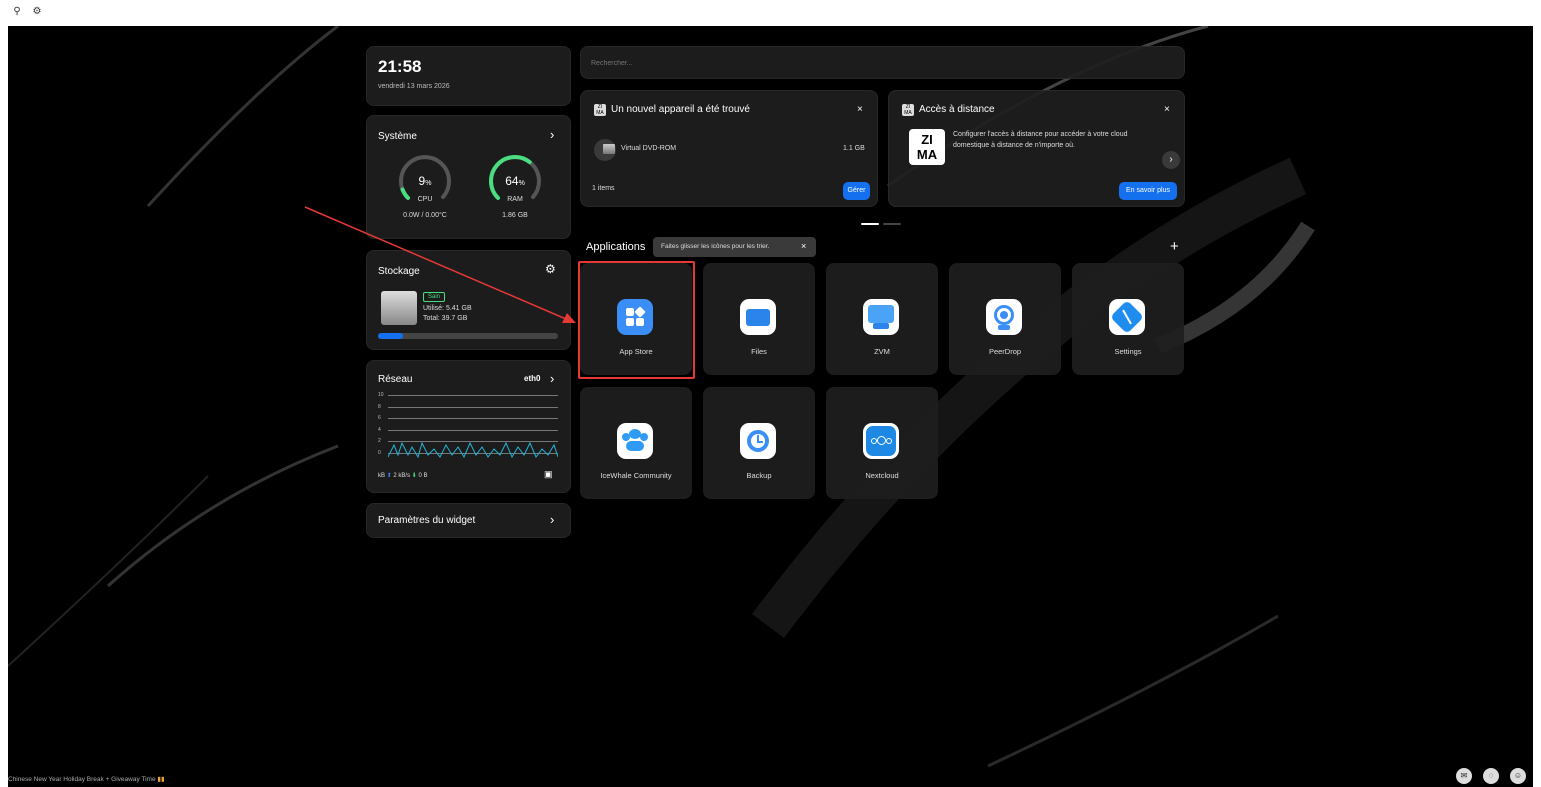 The image size is (1541, 787). Describe the element at coordinates (1518, 776) in the screenshot. I see `user-icon: ☺` at that location.